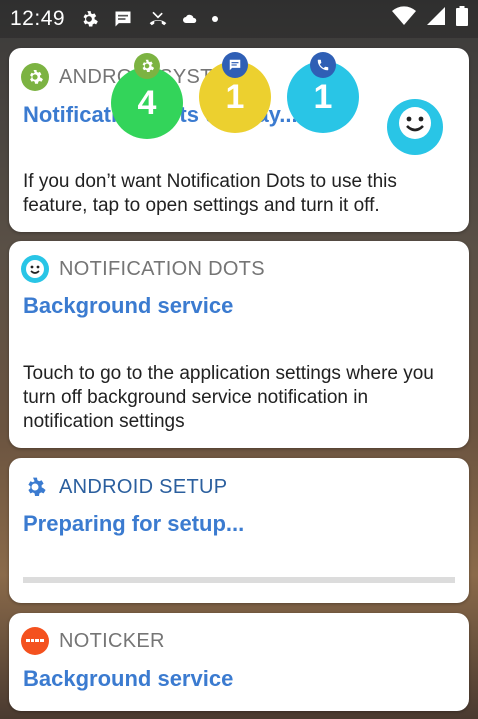 Image resolution: width=478 pixels, height=719 pixels. Describe the element at coordinates (147, 102) in the screenshot. I see `badge-count: 4` at that location.